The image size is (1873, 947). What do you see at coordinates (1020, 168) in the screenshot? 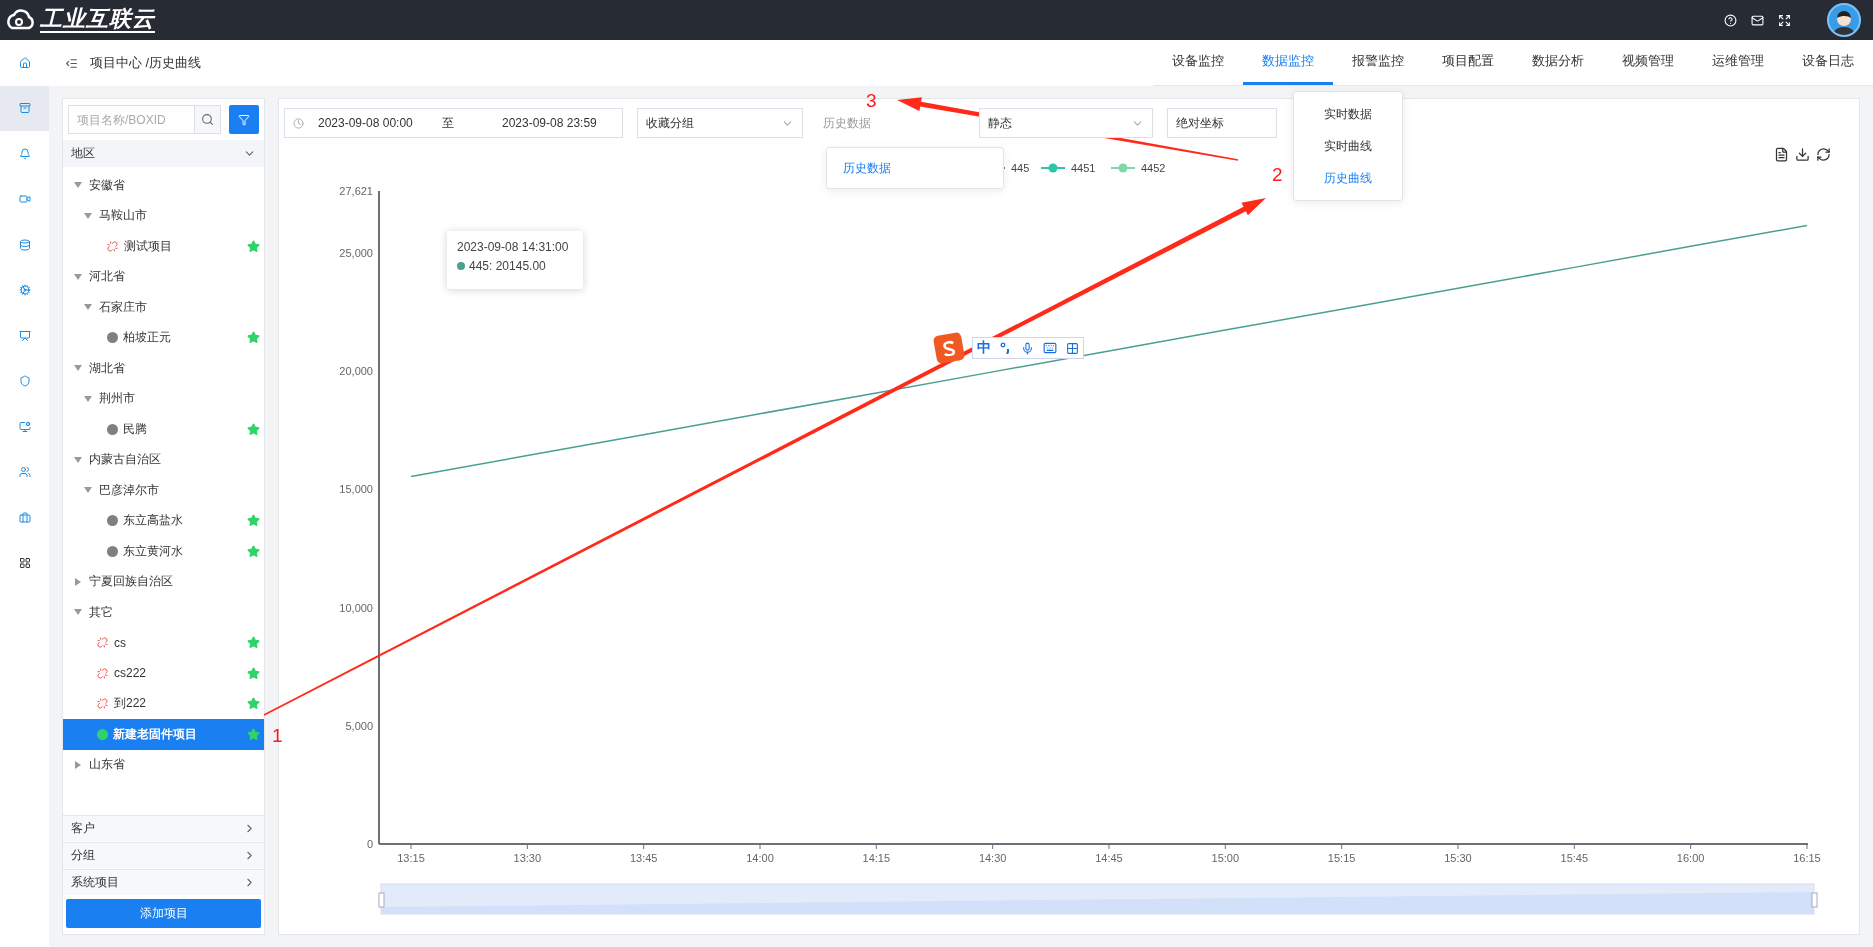
I see `legend-label: 445` at bounding box center [1020, 168].